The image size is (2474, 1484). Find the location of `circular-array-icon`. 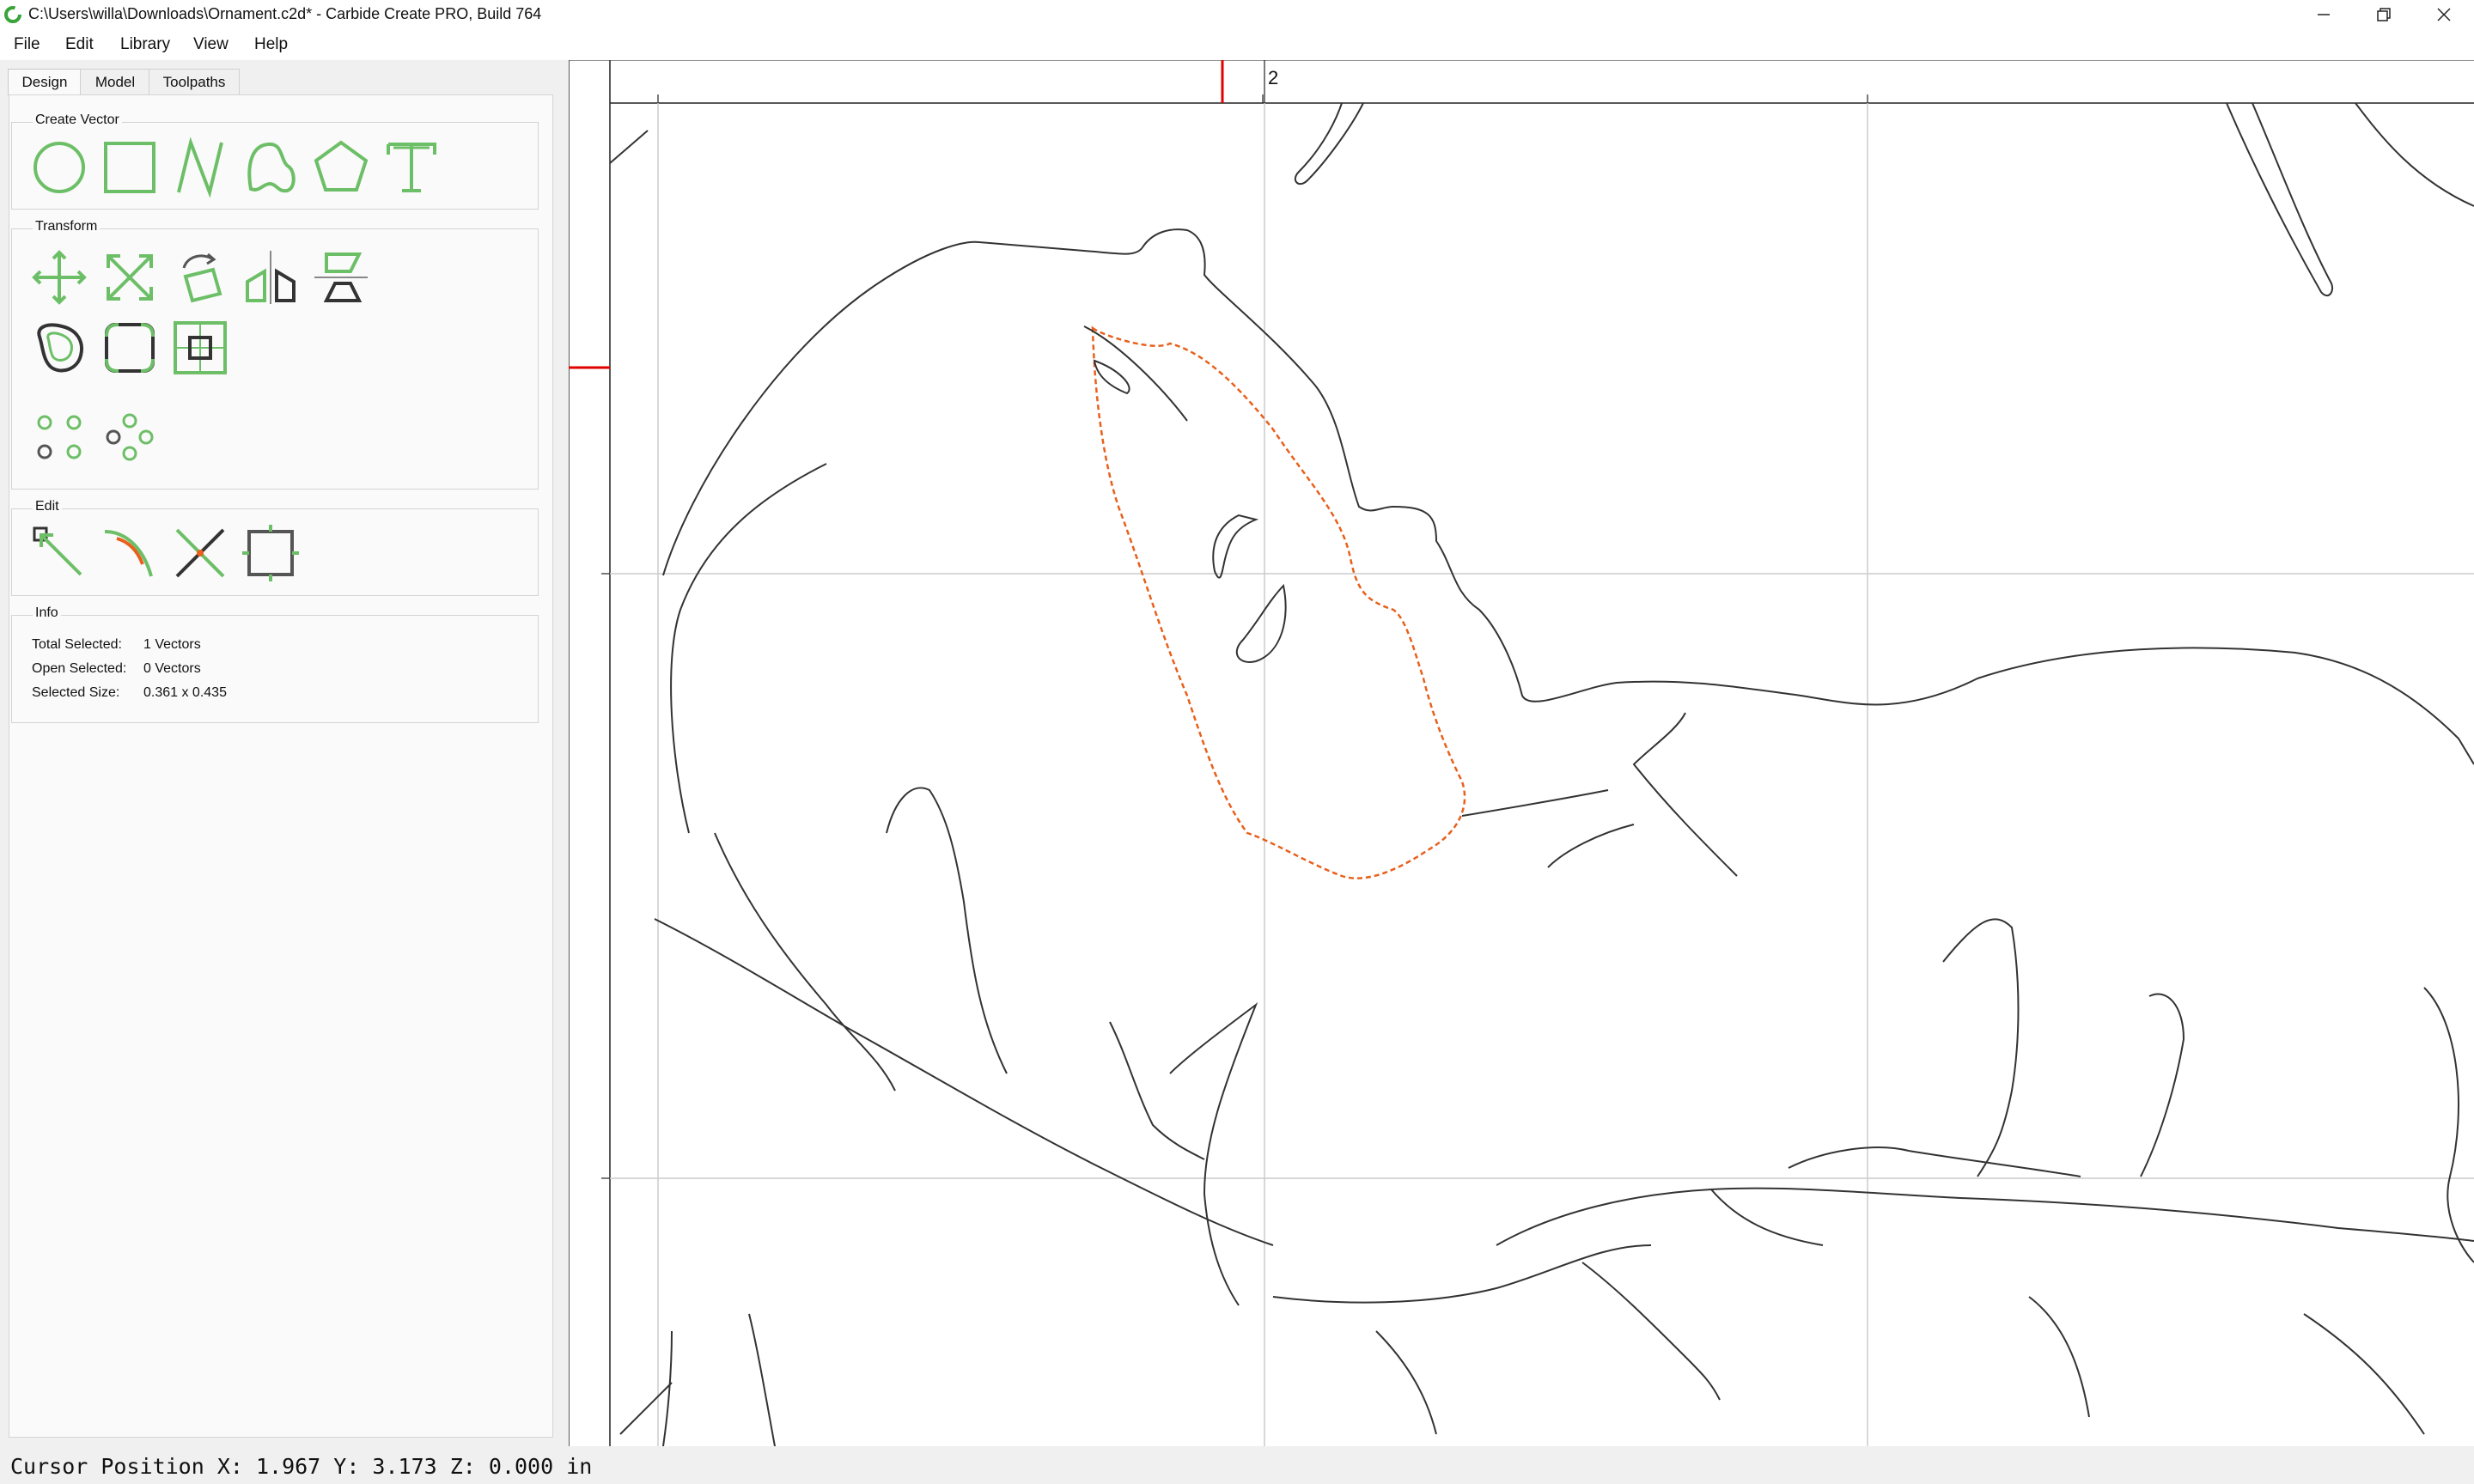

circular-array-icon is located at coordinates (130, 437).